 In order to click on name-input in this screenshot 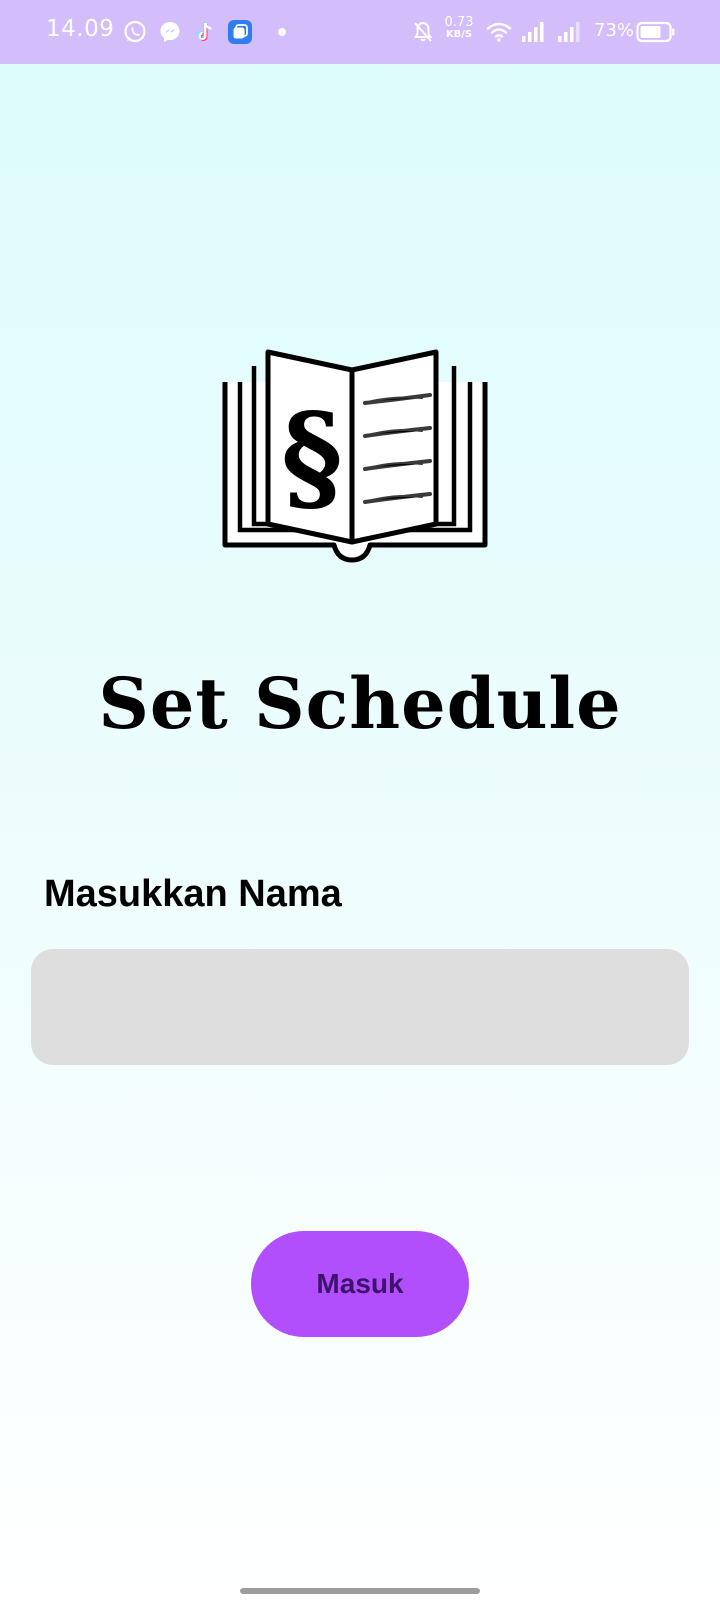, I will do `click(360, 1007)`.